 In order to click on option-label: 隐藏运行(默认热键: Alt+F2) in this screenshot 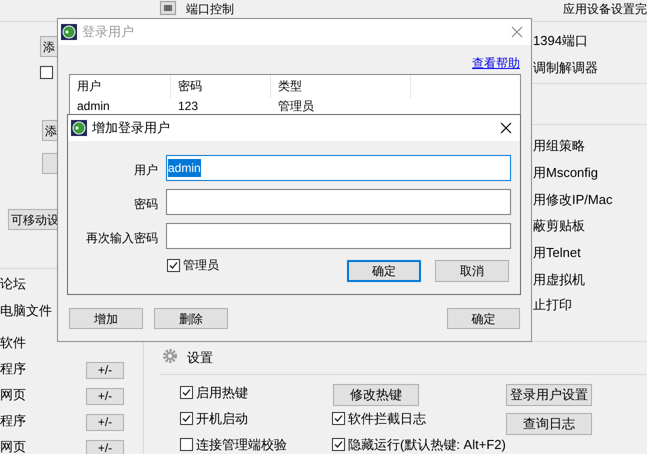, I will do `click(427, 444)`.